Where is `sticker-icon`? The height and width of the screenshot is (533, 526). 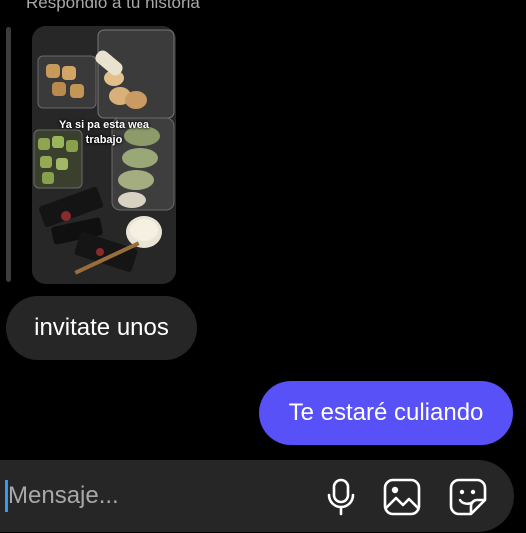
sticker-icon is located at coordinates (468, 497).